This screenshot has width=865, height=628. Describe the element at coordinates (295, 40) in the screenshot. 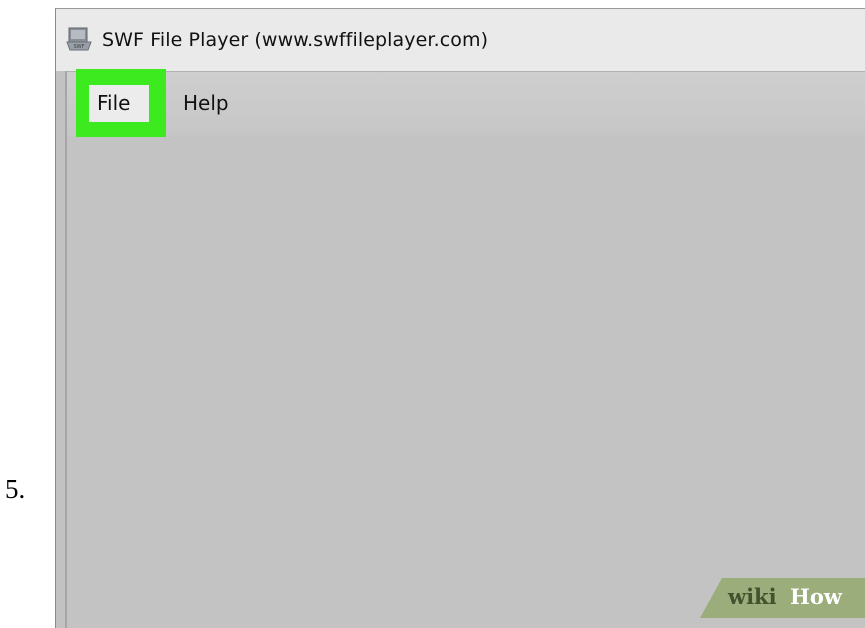

I see `window-title: SWF File Player (www.swffileplayer.com)` at that location.